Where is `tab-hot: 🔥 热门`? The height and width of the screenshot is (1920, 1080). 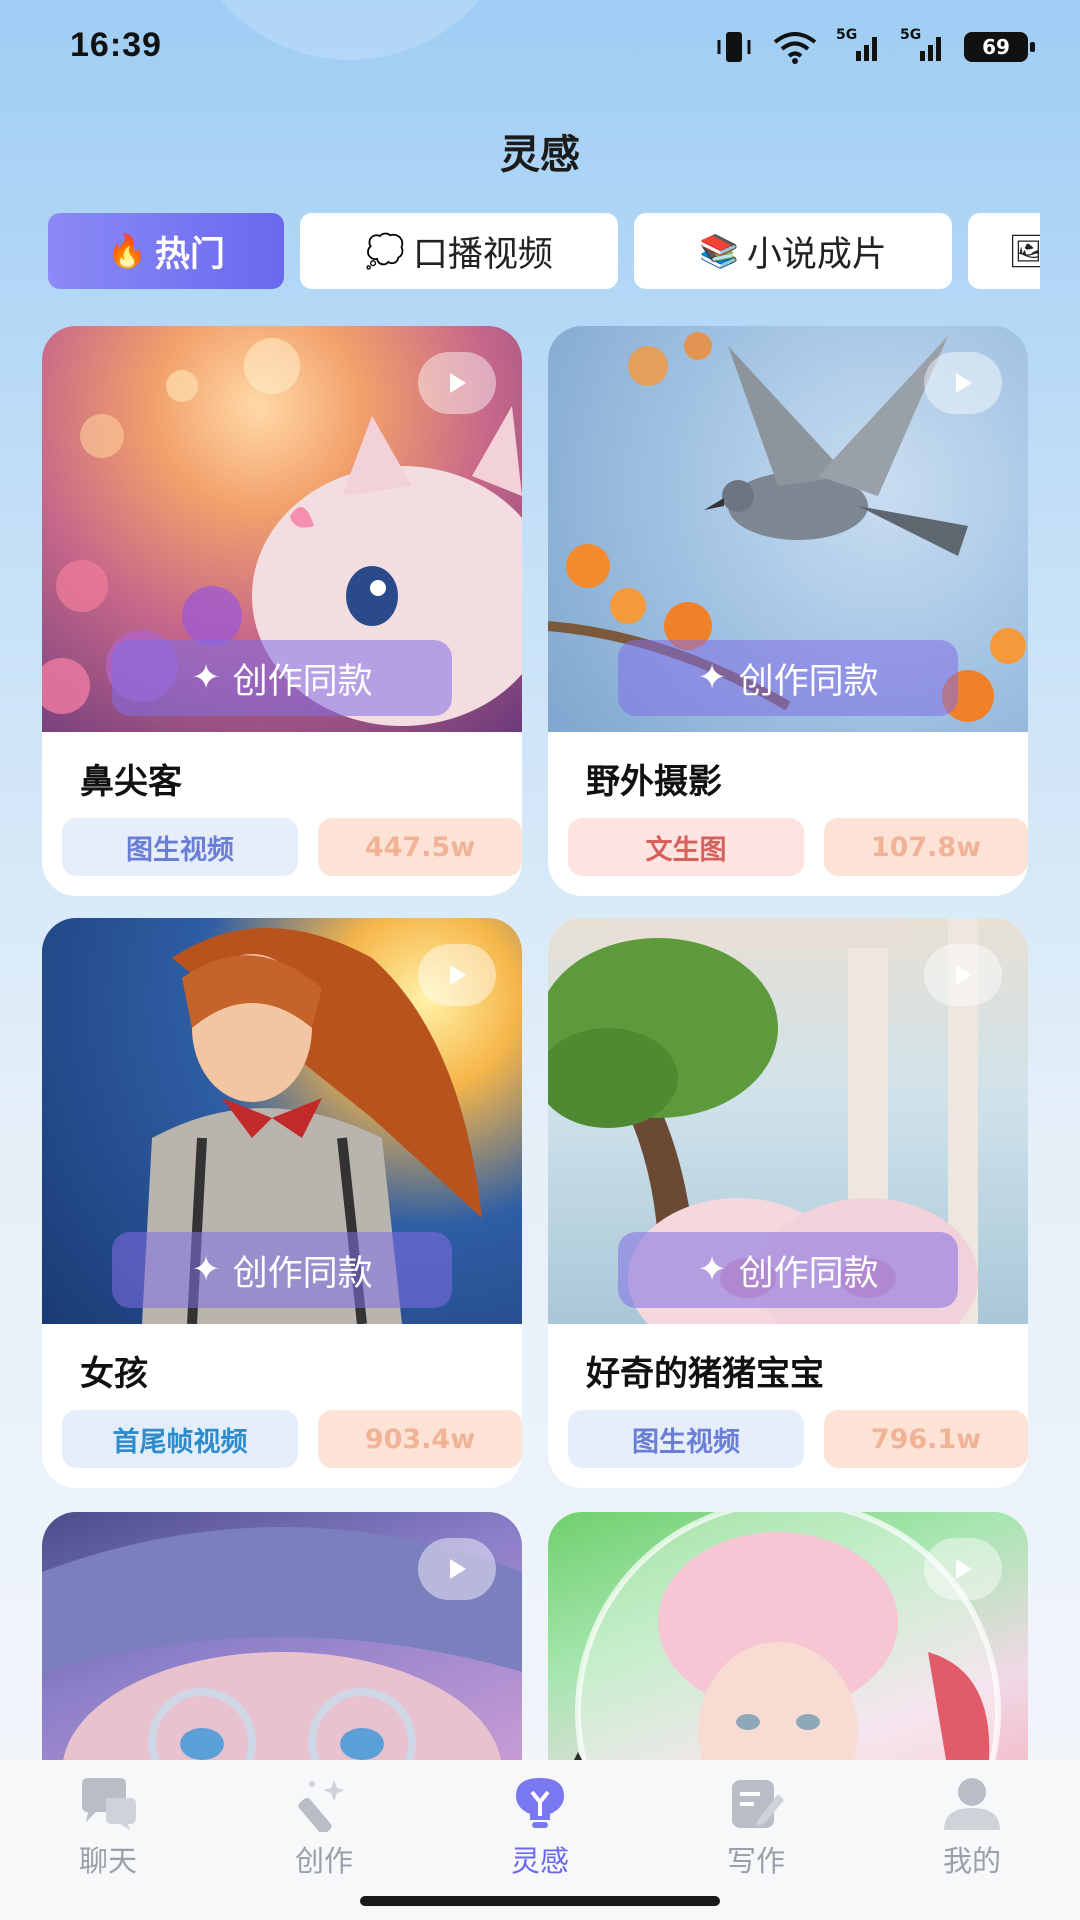
tab-hot: 🔥 热门 is located at coordinates (166, 251).